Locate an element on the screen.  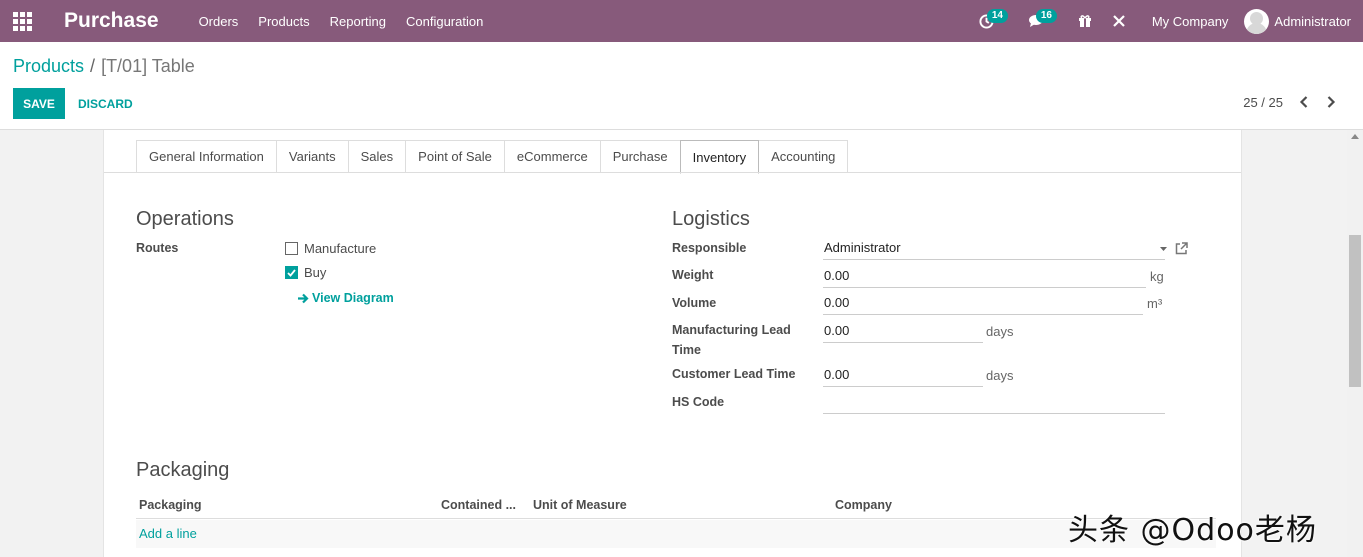
manufacture-checkbox is located at coordinates (291, 248).